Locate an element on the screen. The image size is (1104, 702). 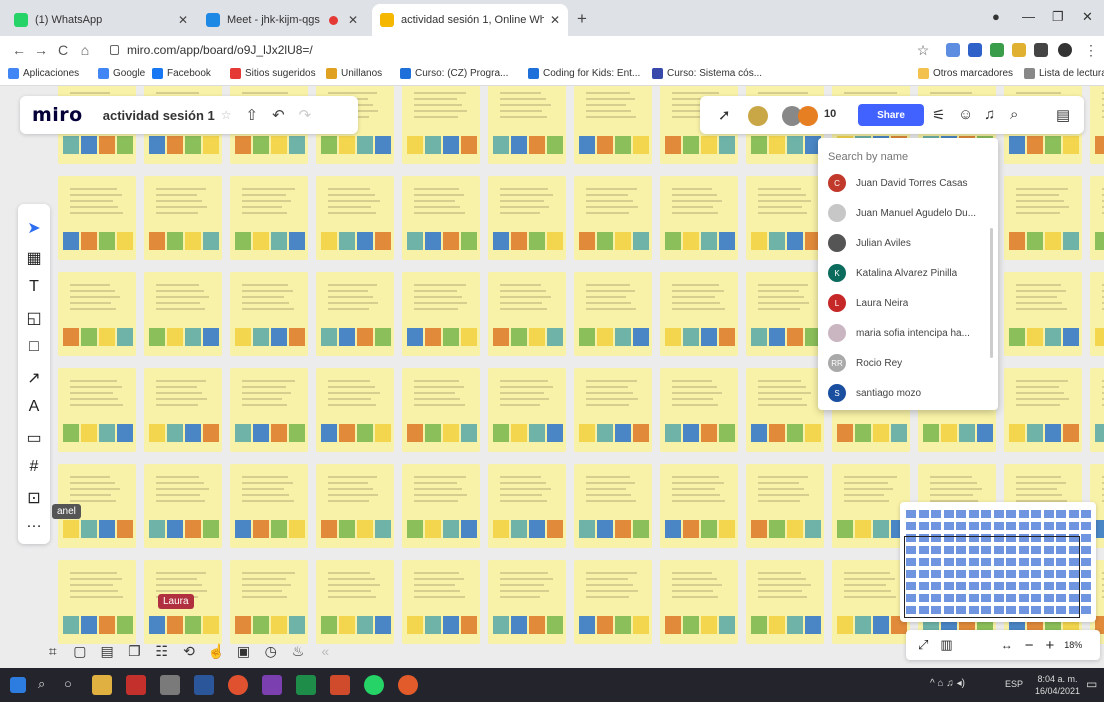
new-tab-button: + is located at coordinates (582, 19).